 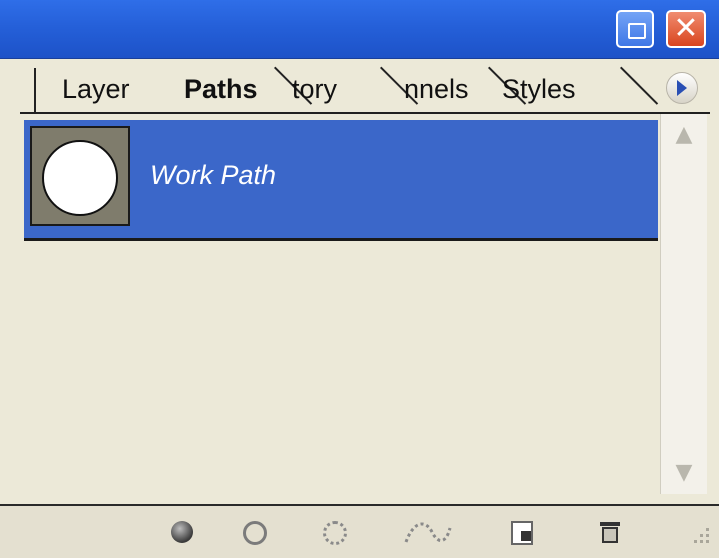 I want to click on path-thumbnail, so click(x=80, y=176).